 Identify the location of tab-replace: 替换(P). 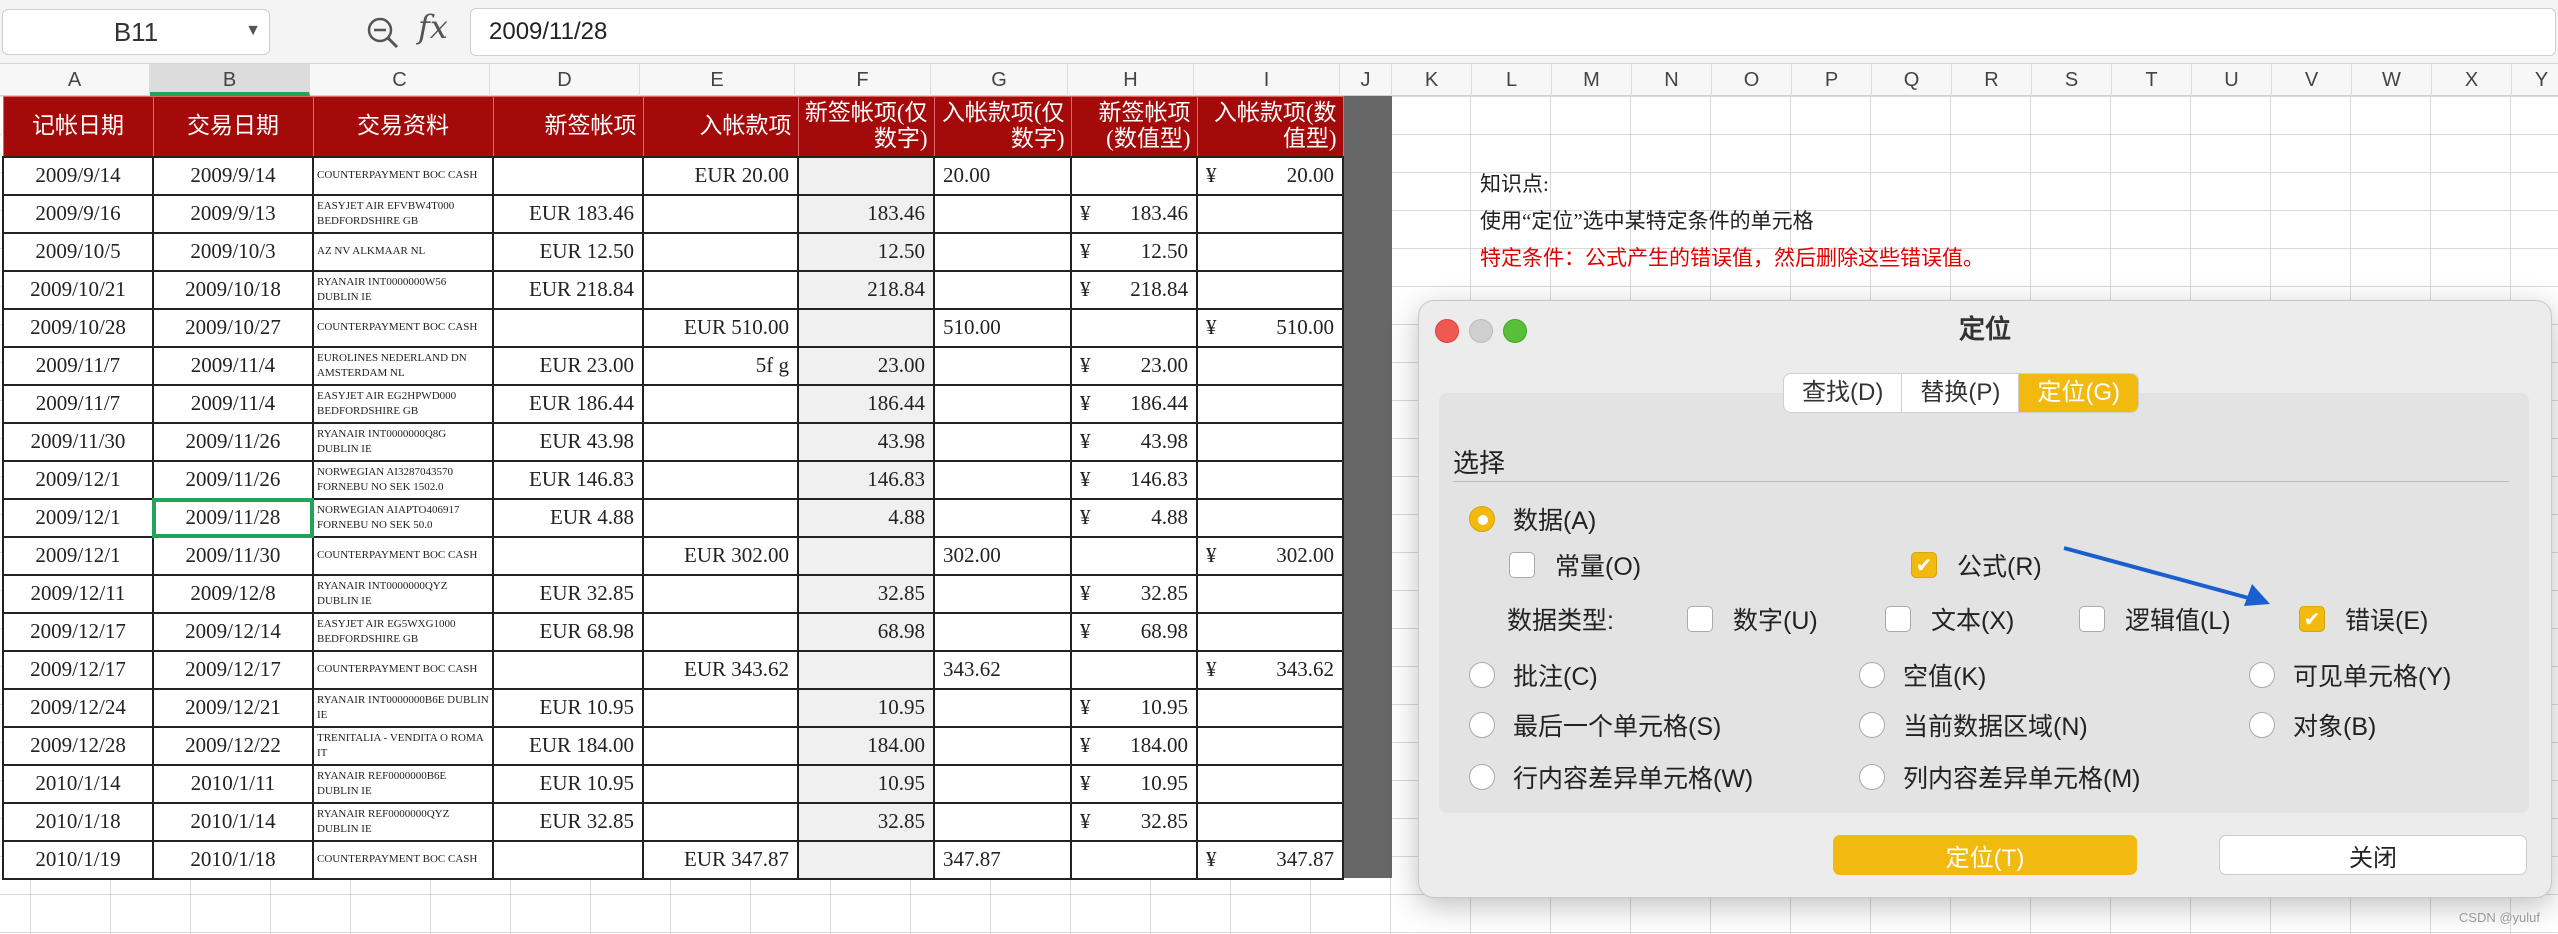
(1961, 393).